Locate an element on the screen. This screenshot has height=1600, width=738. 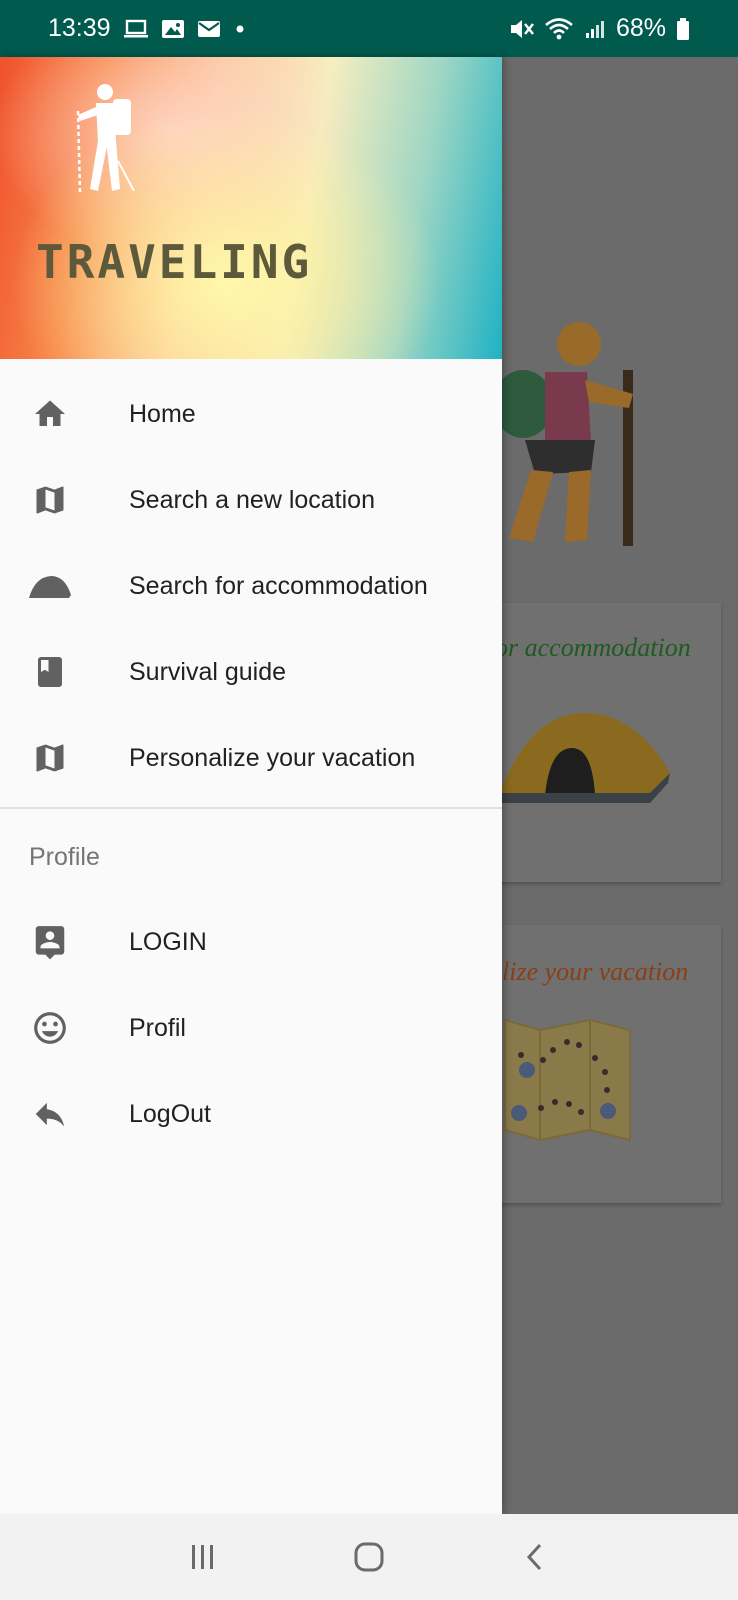
menu-item-profil: Profil is located at coordinates (251, 1028).